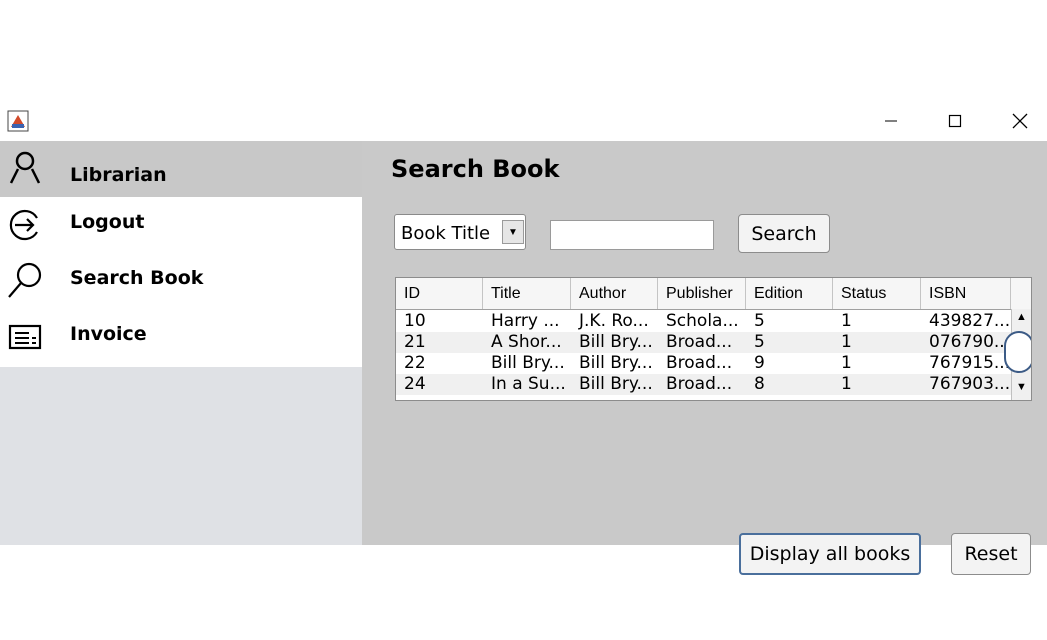 This screenshot has height=640, width=1047. What do you see at coordinates (181, 222) in the screenshot?
I see `sidebar-item-logout: Logout` at bounding box center [181, 222].